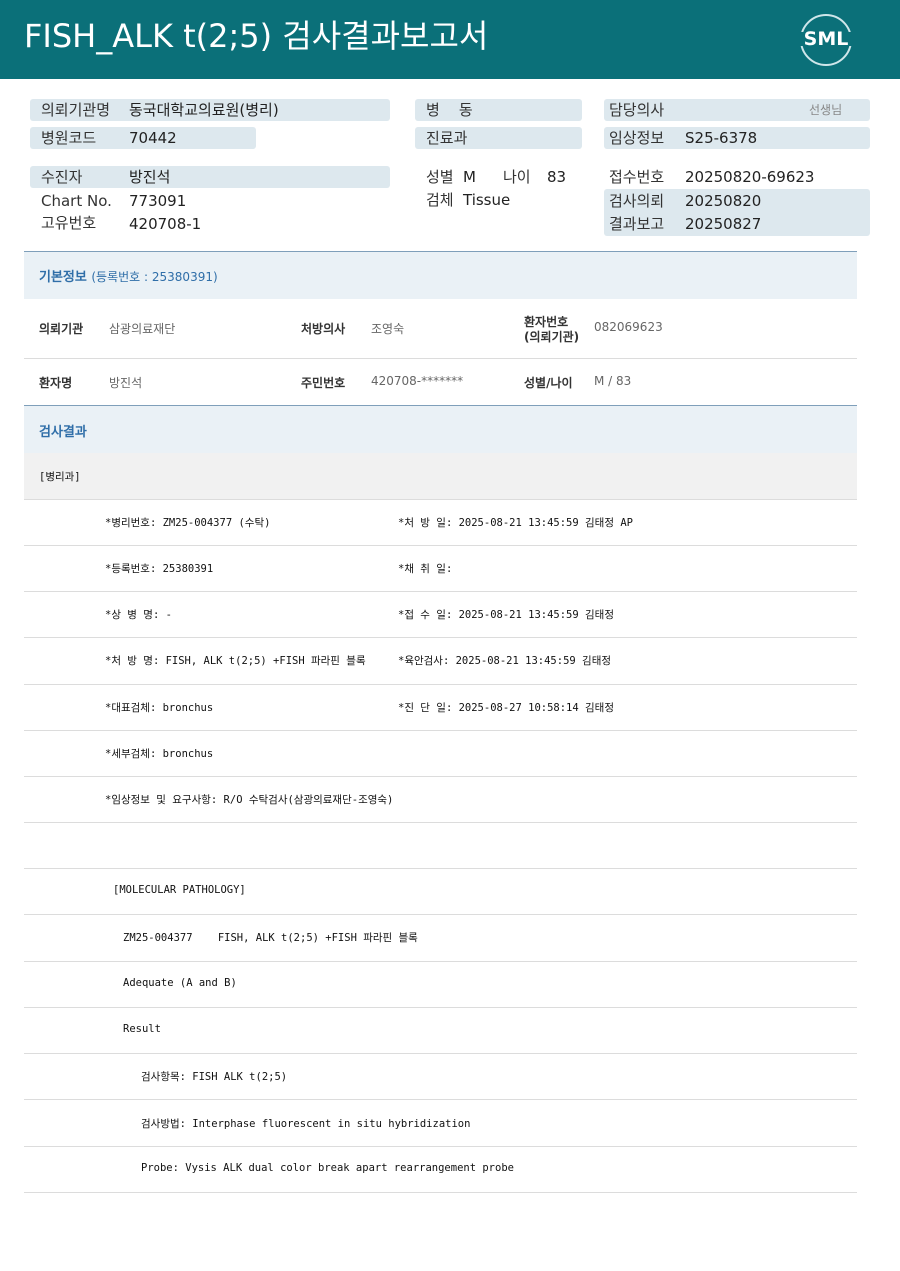 This screenshot has height=1271, width=900. What do you see at coordinates (62, 177) in the screenshot?
I see `patient-label: 수진자` at bounding box center [62, 177].